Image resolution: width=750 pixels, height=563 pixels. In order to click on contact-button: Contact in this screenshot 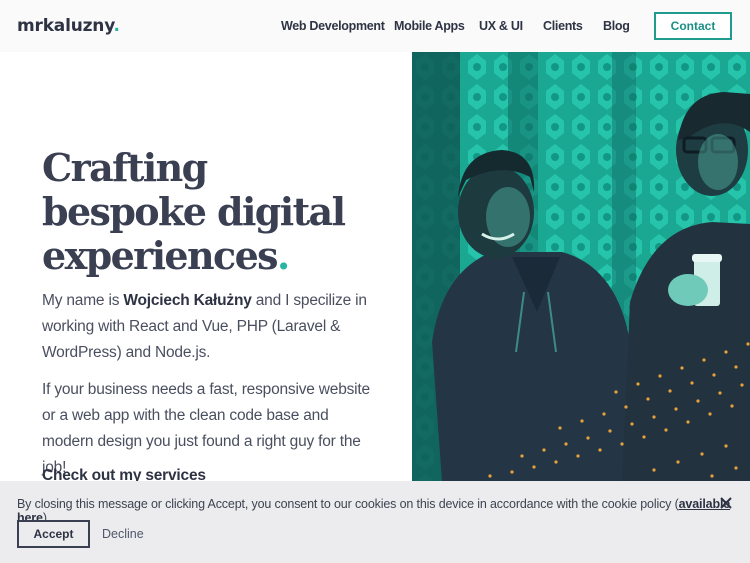, I will do `click(693, 26)`.